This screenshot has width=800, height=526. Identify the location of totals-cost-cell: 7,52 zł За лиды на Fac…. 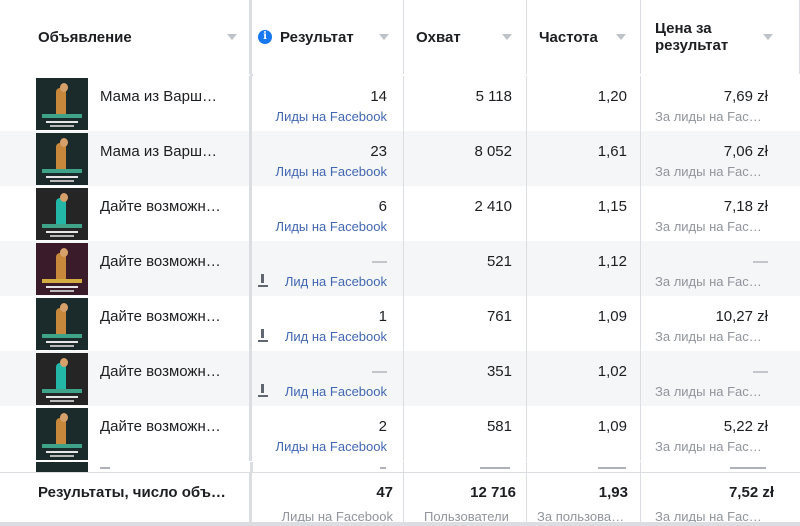
(720, 499).